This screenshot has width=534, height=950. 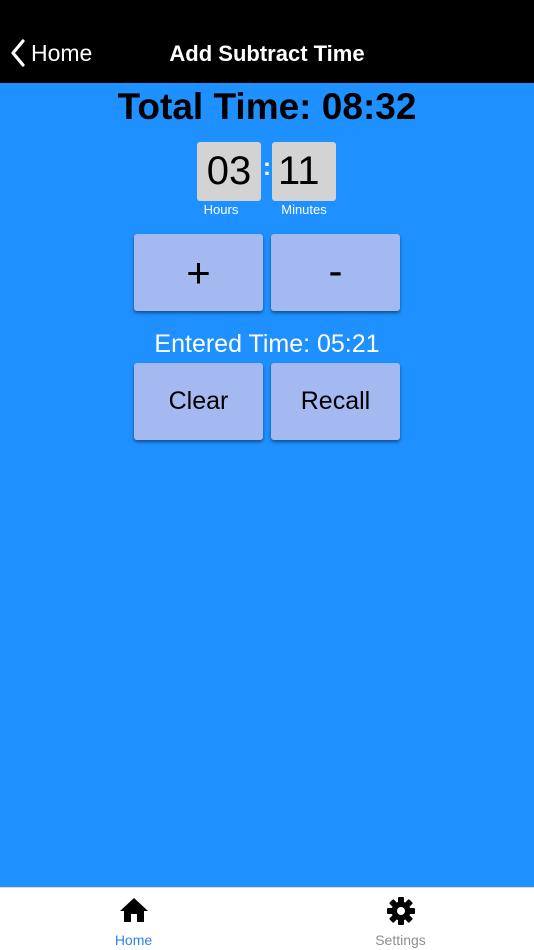 I want to click on tab-home-label: Home, so click(x=133, y=940).